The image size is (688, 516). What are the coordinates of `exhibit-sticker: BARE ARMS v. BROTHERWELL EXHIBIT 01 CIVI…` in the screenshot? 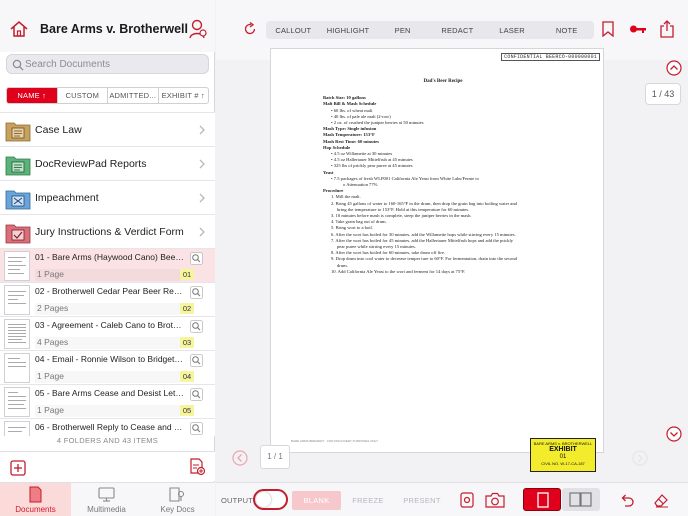 It's located at (563, 455).